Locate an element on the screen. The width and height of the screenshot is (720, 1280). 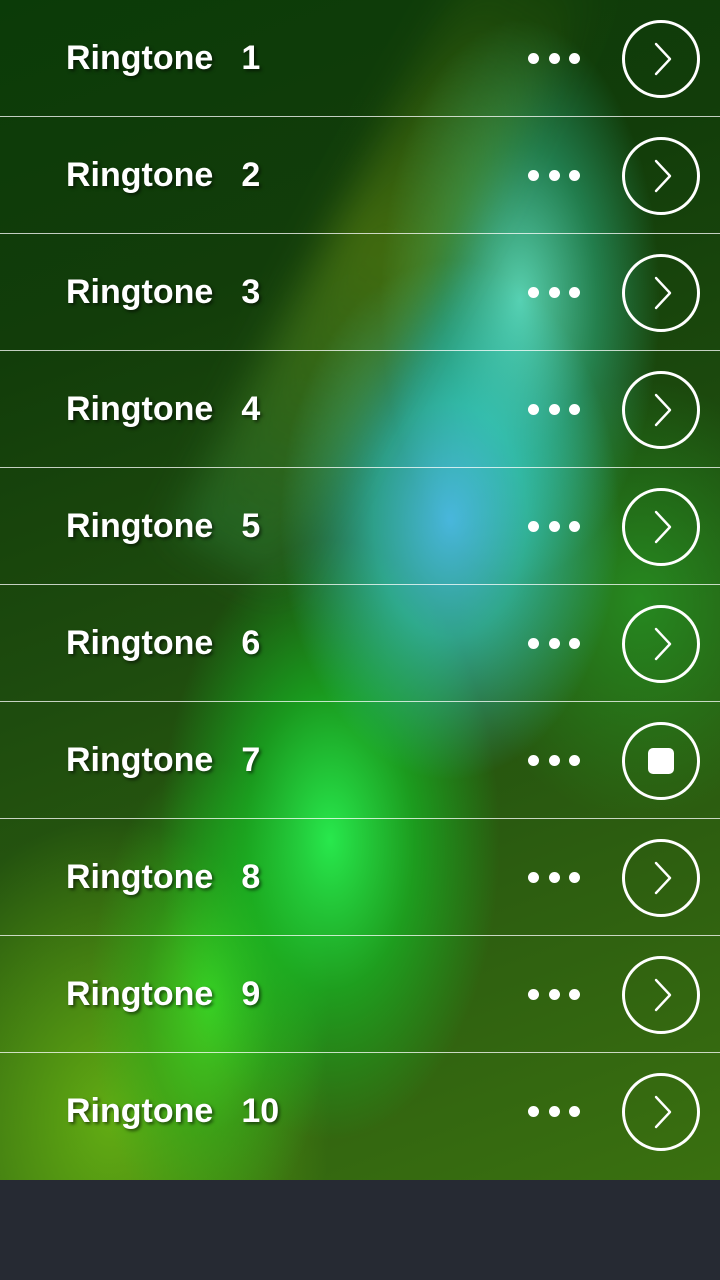
ringtone-title: Ringtone 4 is located at coordinates (163, 409).